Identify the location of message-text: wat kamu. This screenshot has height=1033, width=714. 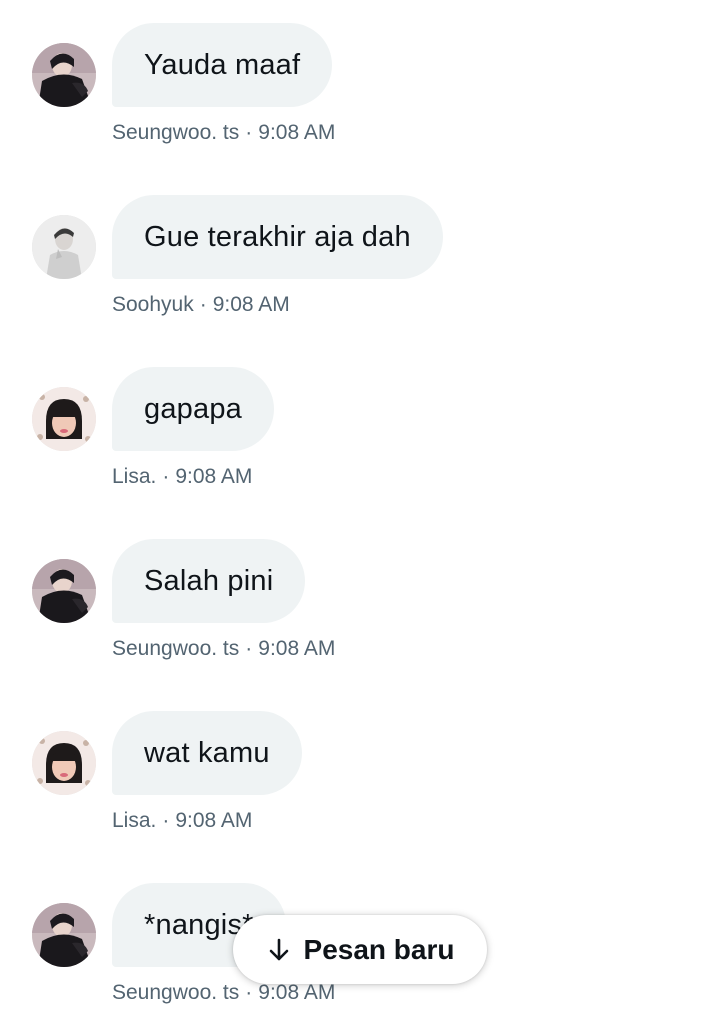
(207, 752).